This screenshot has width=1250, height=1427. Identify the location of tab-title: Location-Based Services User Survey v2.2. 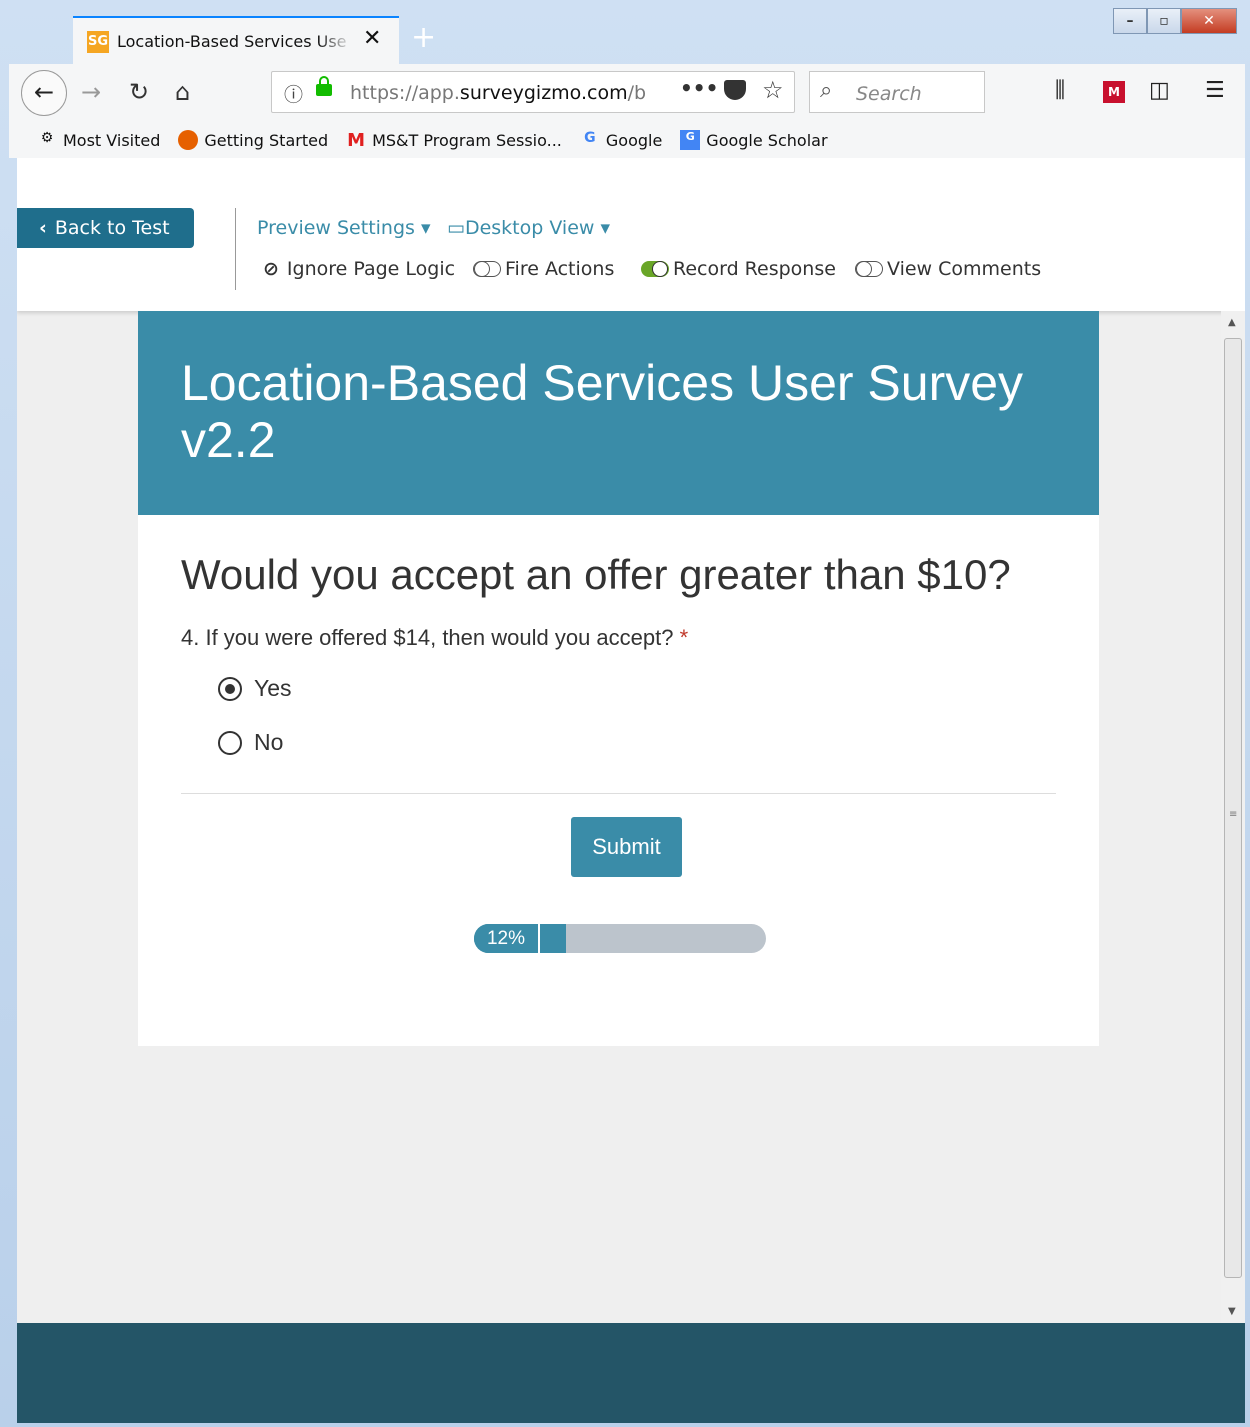
(232, 41).